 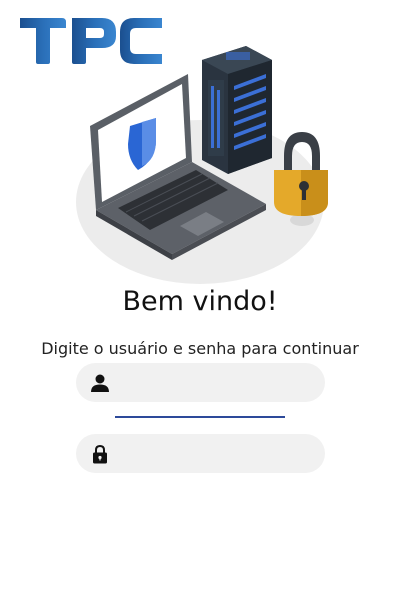 I want to click on username-field, so click(x=200, y=382).